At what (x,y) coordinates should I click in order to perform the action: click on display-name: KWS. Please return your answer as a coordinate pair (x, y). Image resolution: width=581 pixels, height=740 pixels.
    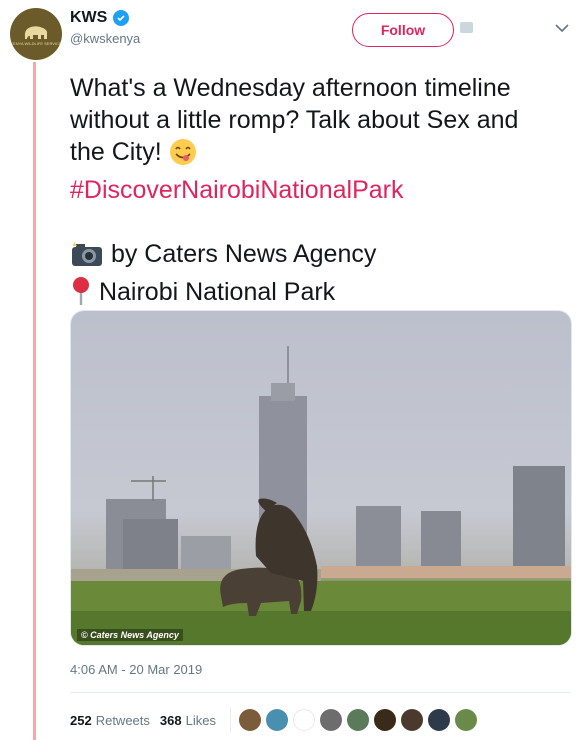
    Looking at the image, I should click on (88, 18).